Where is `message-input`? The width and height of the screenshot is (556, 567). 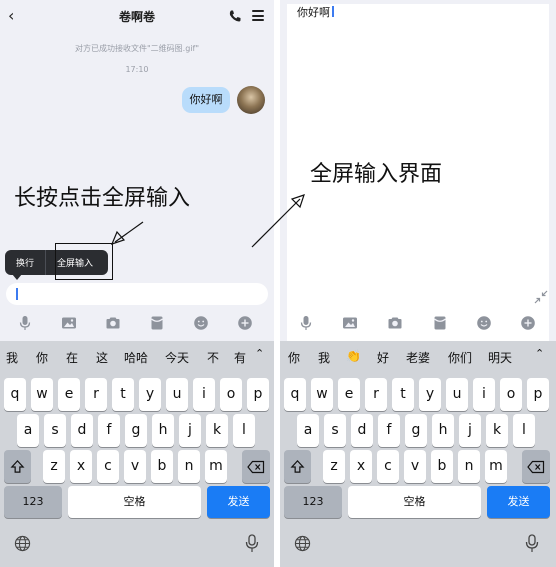
message-input is located at coordinates (137, 294).